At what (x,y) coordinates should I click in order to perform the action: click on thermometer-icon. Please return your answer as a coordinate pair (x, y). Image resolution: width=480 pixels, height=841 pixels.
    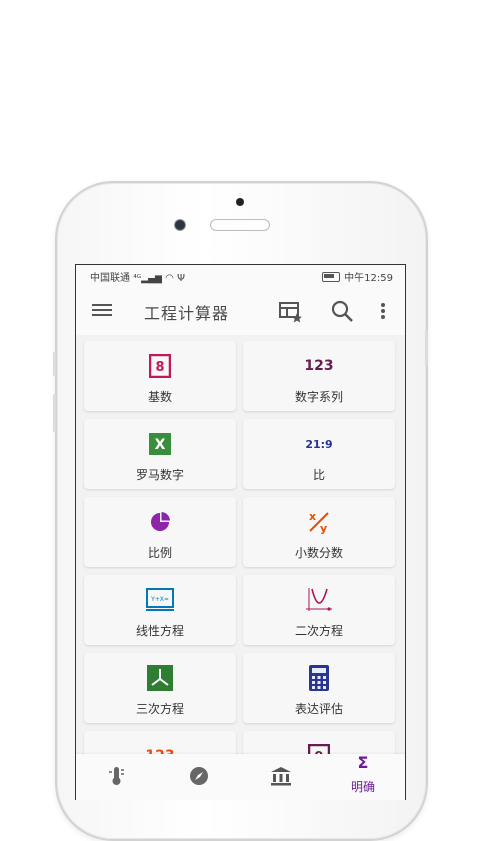
    Looking at the image, I should click on (117, 778).